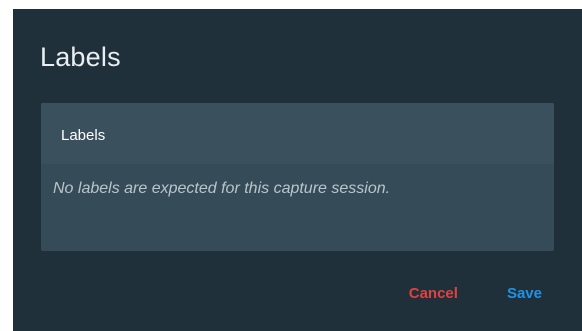 The width and height of the screenshot is (582, 331). What do you see at coordinates (495, 294) in the screenshot?
I see `dialog-actions: Cancel Save` at bounding box center [495, 294].